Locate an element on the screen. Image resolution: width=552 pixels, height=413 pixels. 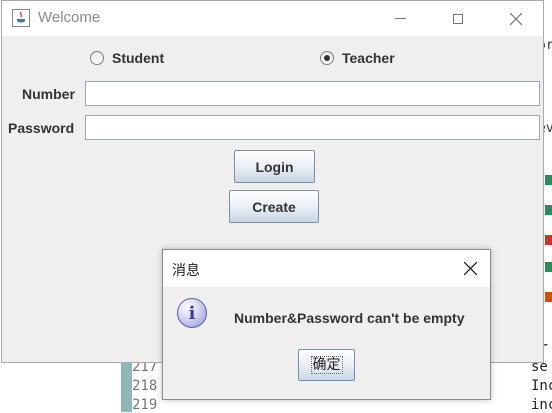
maximize-button is located at coordinates (458, 18).